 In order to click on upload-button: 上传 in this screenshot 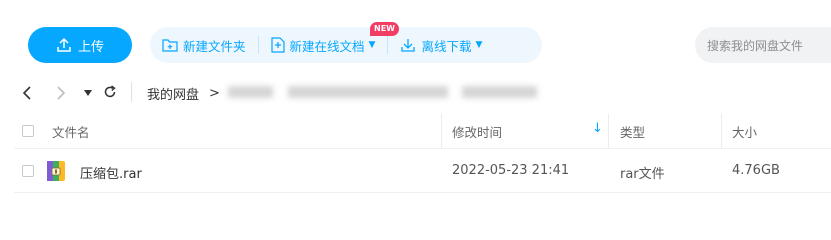, I will do `click(80, 45)`.